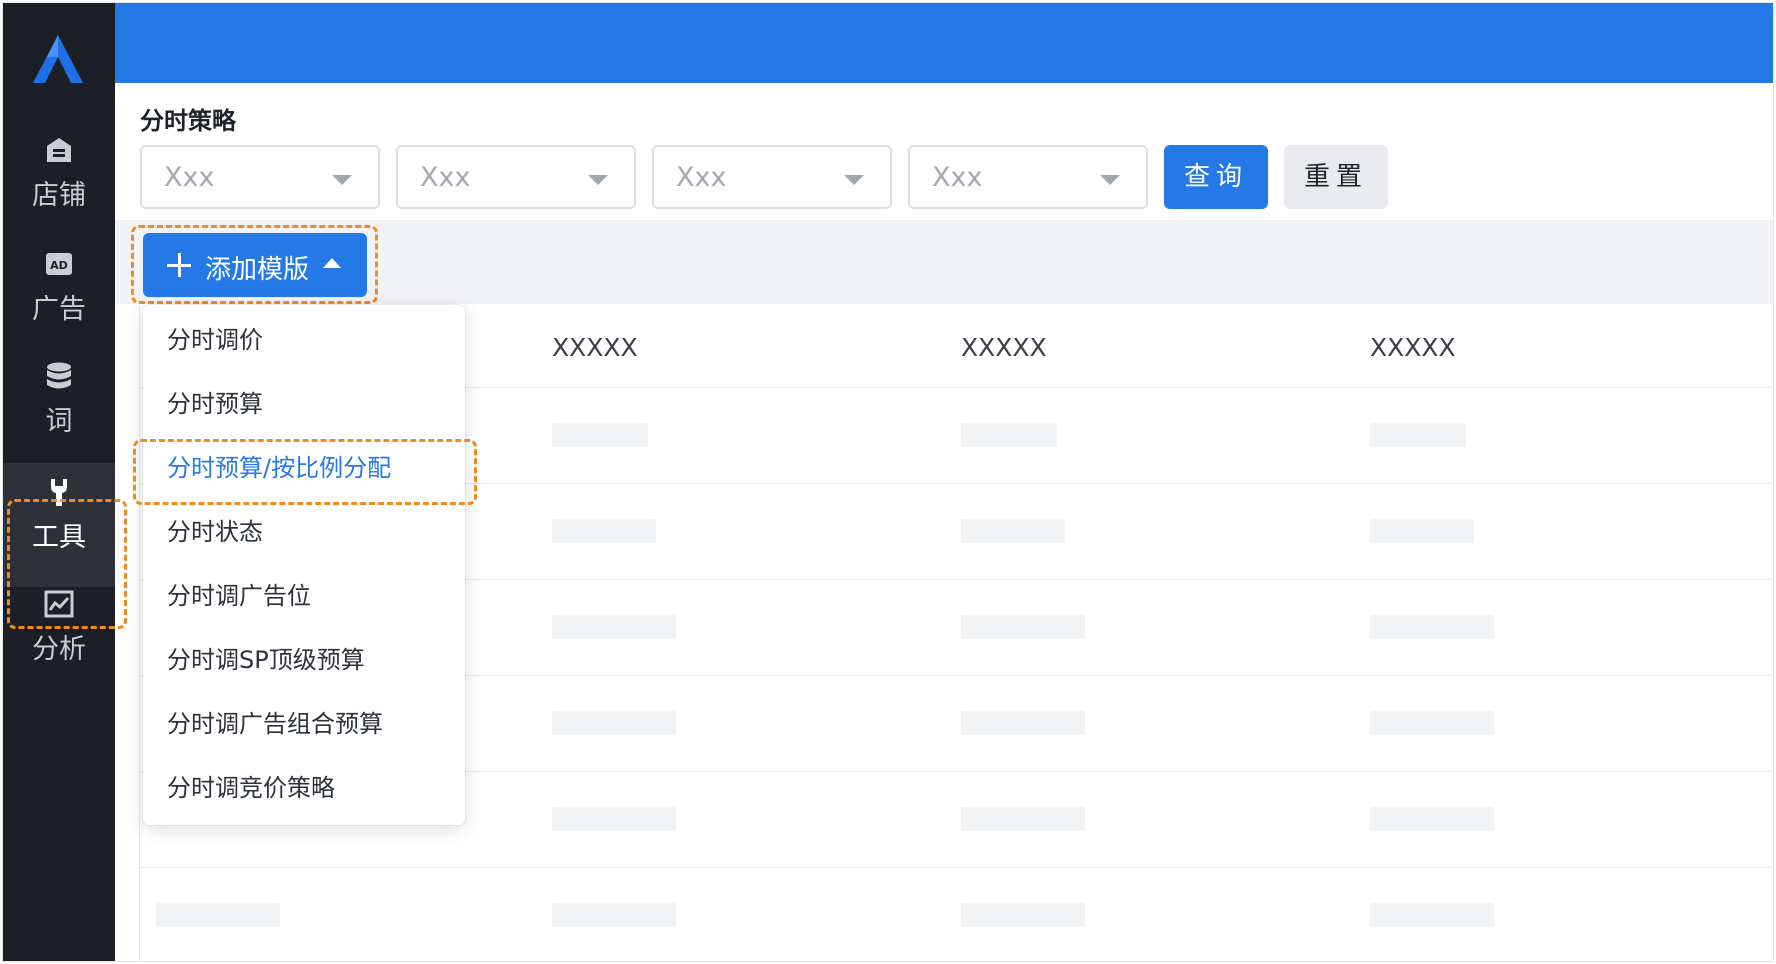 The image size is (1776, 964). Describe the element at coordinates (188, 121) in the screenshot. I see `page-title: 分时策略` at that location.